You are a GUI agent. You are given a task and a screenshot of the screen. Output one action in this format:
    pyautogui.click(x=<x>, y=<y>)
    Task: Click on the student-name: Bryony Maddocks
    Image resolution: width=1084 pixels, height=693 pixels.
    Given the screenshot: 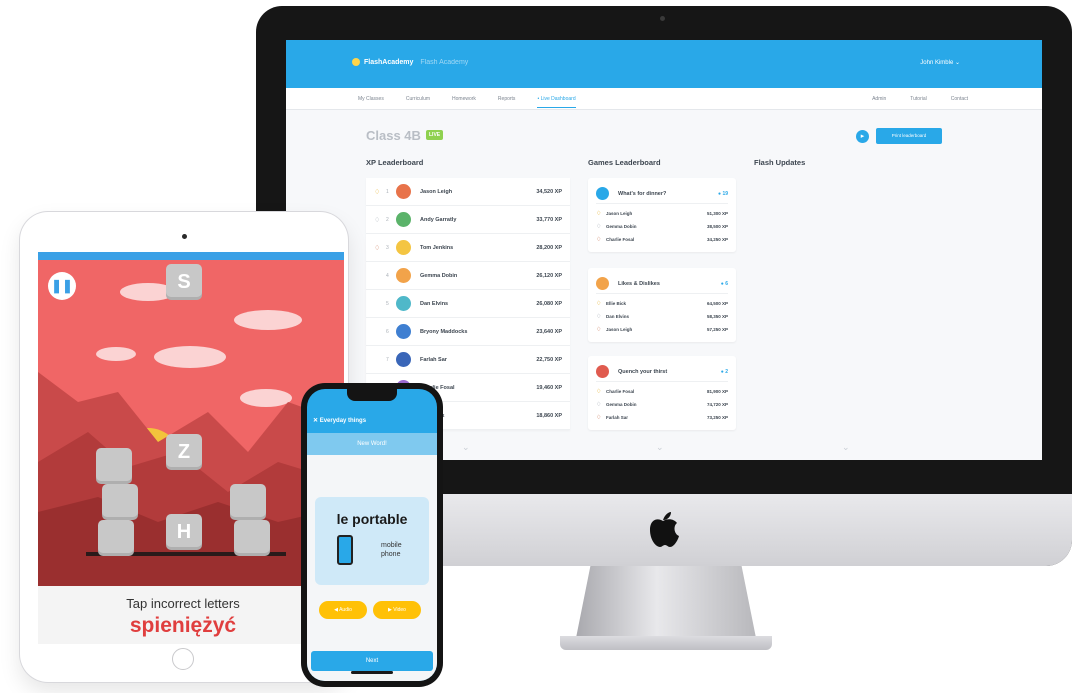 What is the action you would take?
    pyautogui.click(x=444, y=331)
    